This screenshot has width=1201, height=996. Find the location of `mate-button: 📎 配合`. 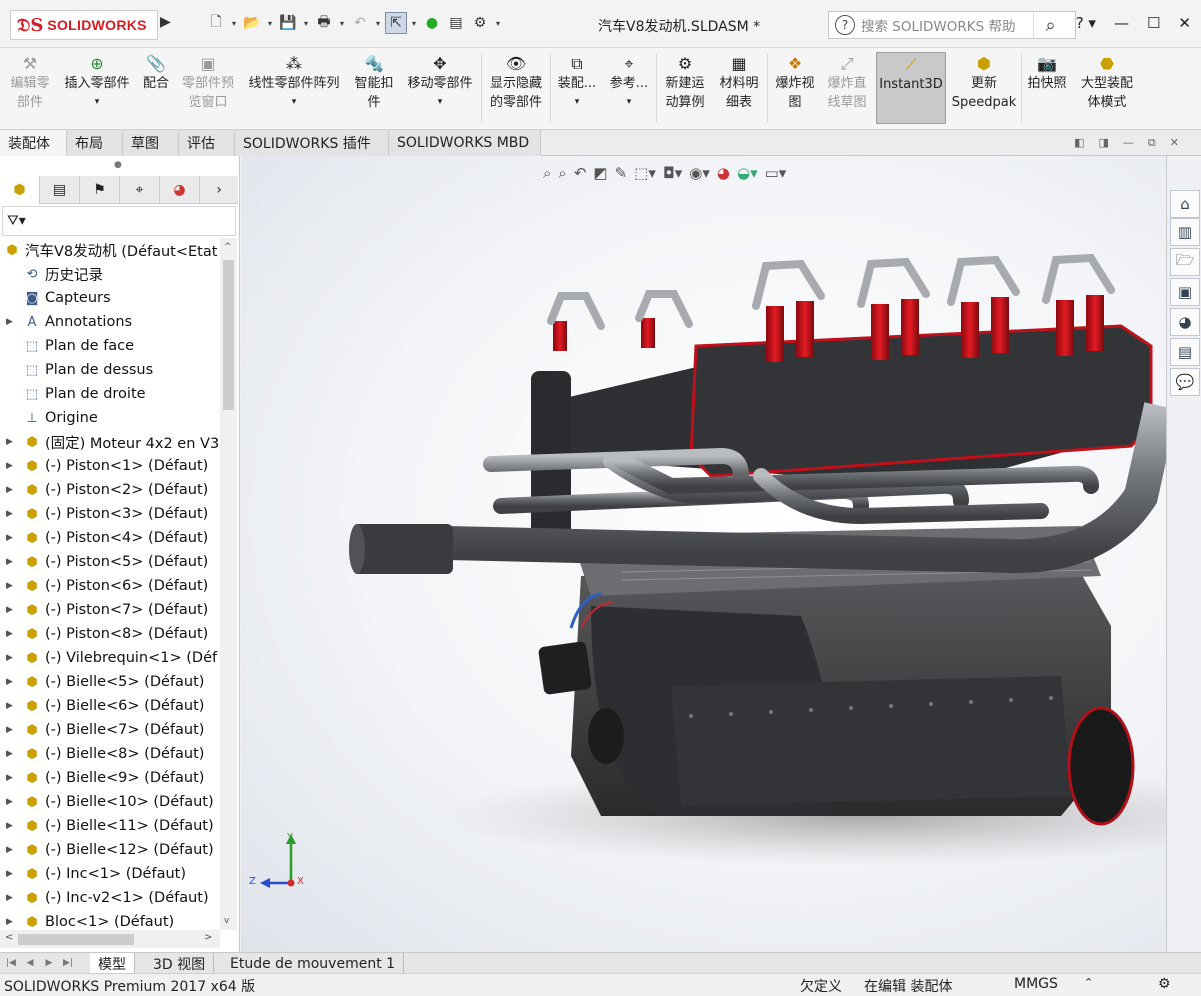

mate-button: 📎 配合 is located at coordinates (156, 88).